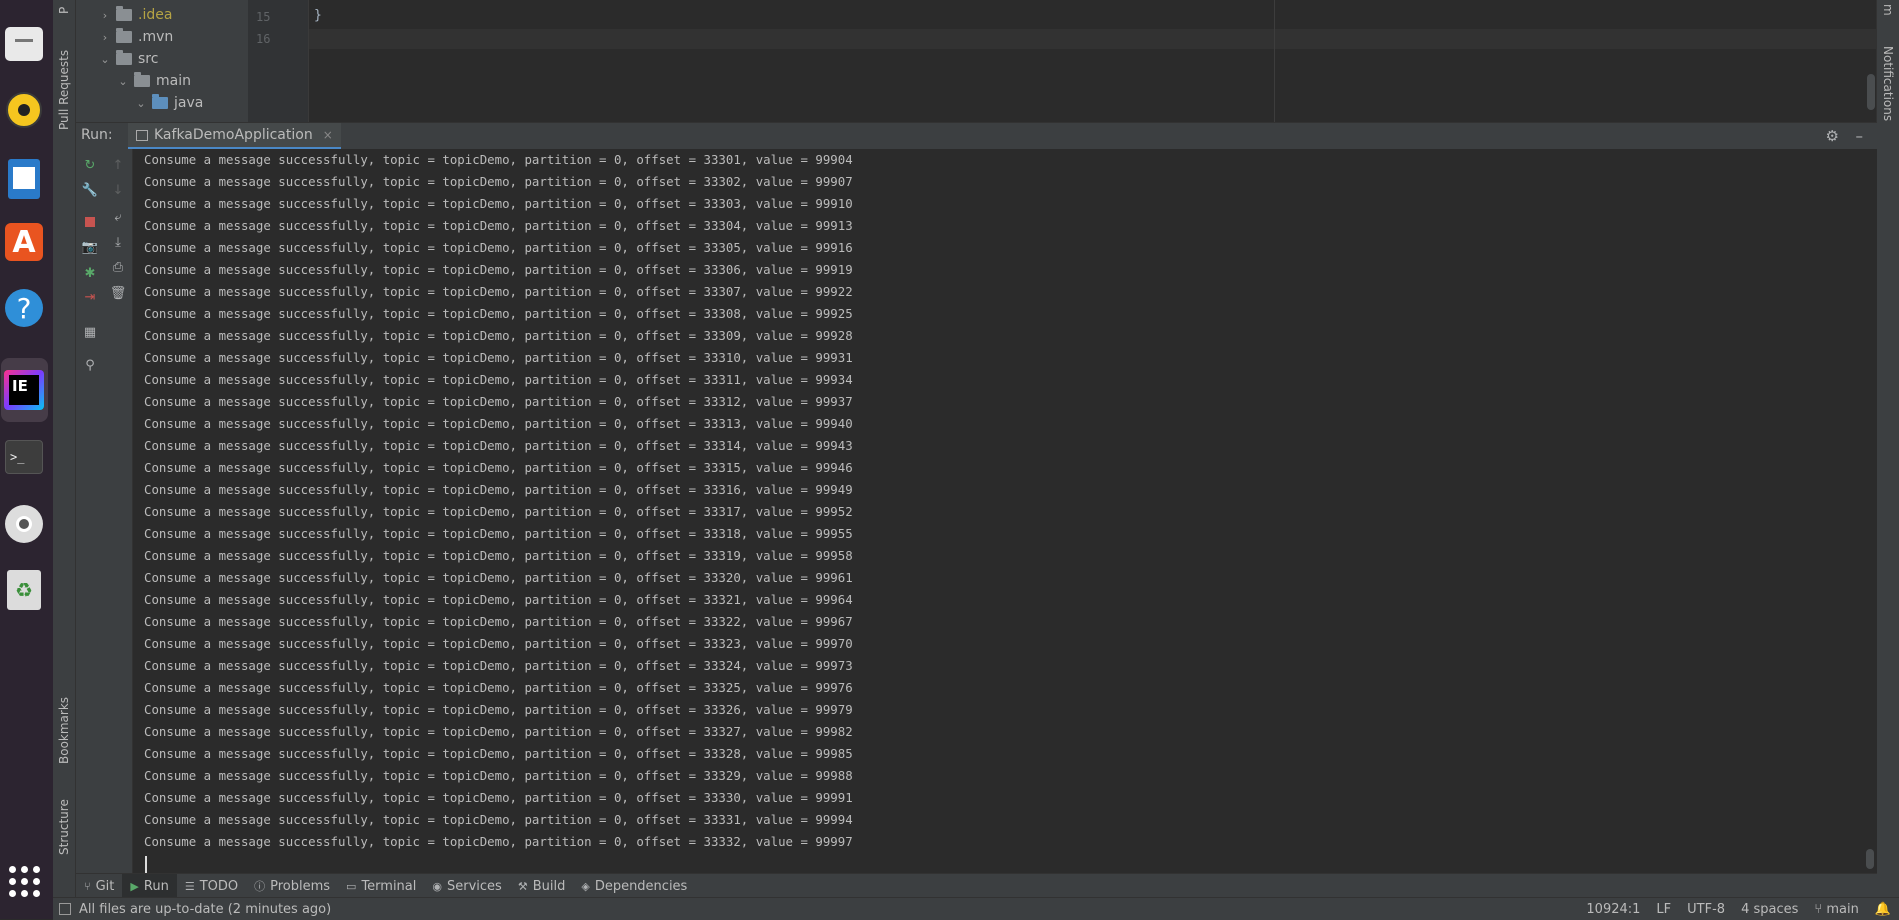 This screenshot has height=920, width=1899. Describe the element at coordinates (118, 267) in the screenshot. I see `print-icon: ⎙` at that location.